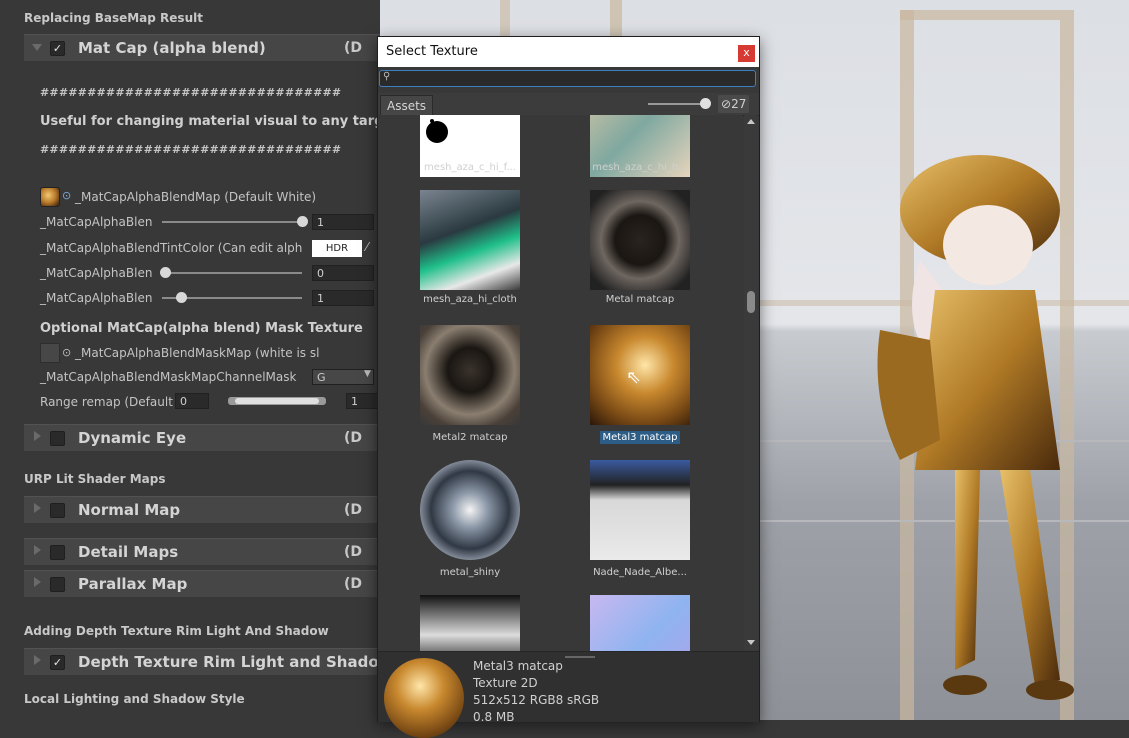 The width and height of the screenshot is (1129, 738). Describe the element at coordinates (202, 583) in the screenshot. I see `parallax-map-foldout: Parallax Map (D` at that location.